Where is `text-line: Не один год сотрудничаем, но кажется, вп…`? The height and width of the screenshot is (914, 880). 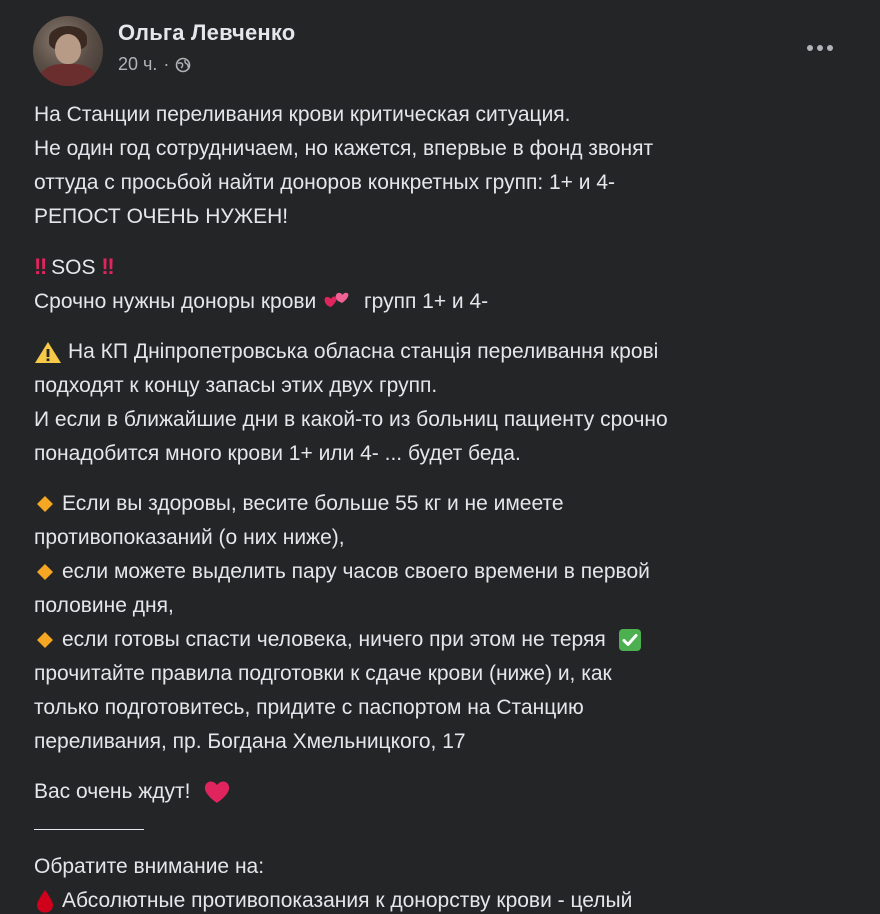
text-line: Не один год сотрудничаем, но кажется, вп… is located at coordinates (344, 148).